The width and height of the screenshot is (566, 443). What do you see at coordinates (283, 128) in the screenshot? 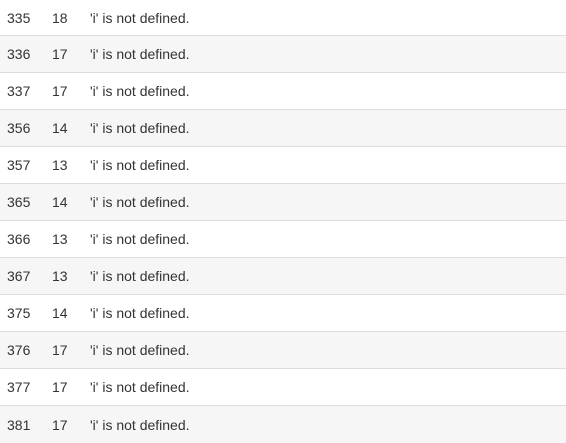
I see `table-row: 356 14 'i' is not defined.` at bounding box center [283, 128].